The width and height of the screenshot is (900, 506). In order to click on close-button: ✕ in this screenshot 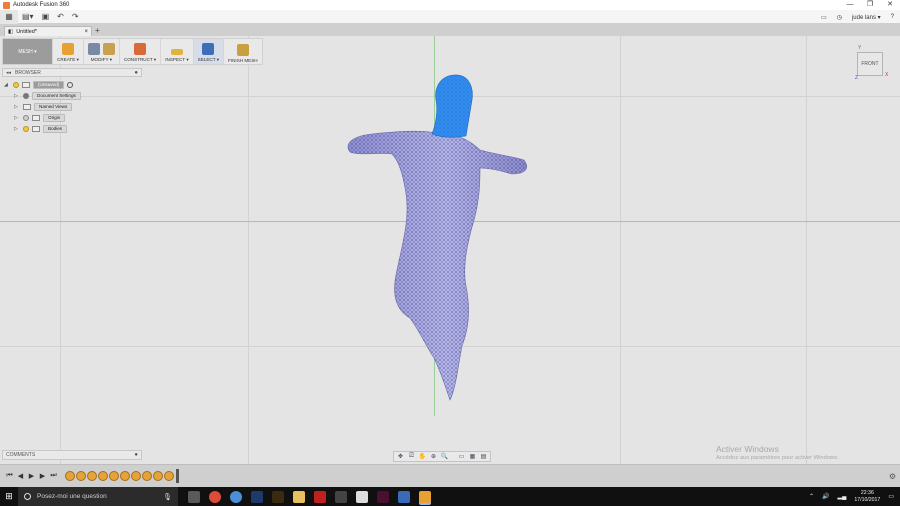, I will do `click(890, 5)`.